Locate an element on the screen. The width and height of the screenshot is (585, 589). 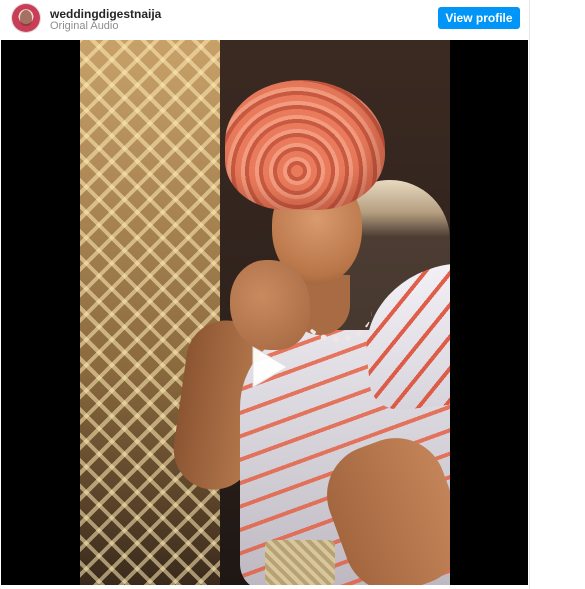
clutch-bag is located at coordinates (300, 562).